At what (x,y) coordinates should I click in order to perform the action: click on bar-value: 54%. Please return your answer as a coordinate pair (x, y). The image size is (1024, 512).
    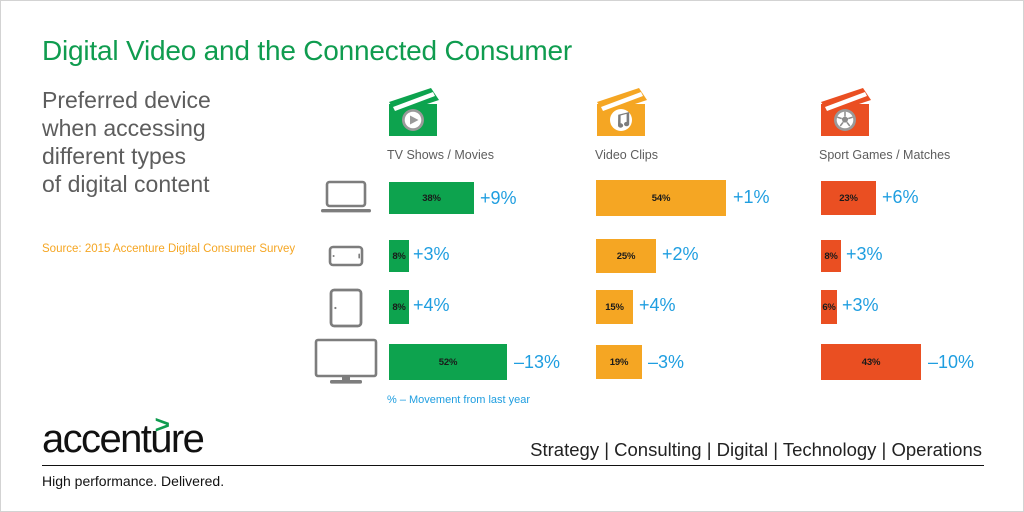
    Looking at the image, I should click on (661, 198).